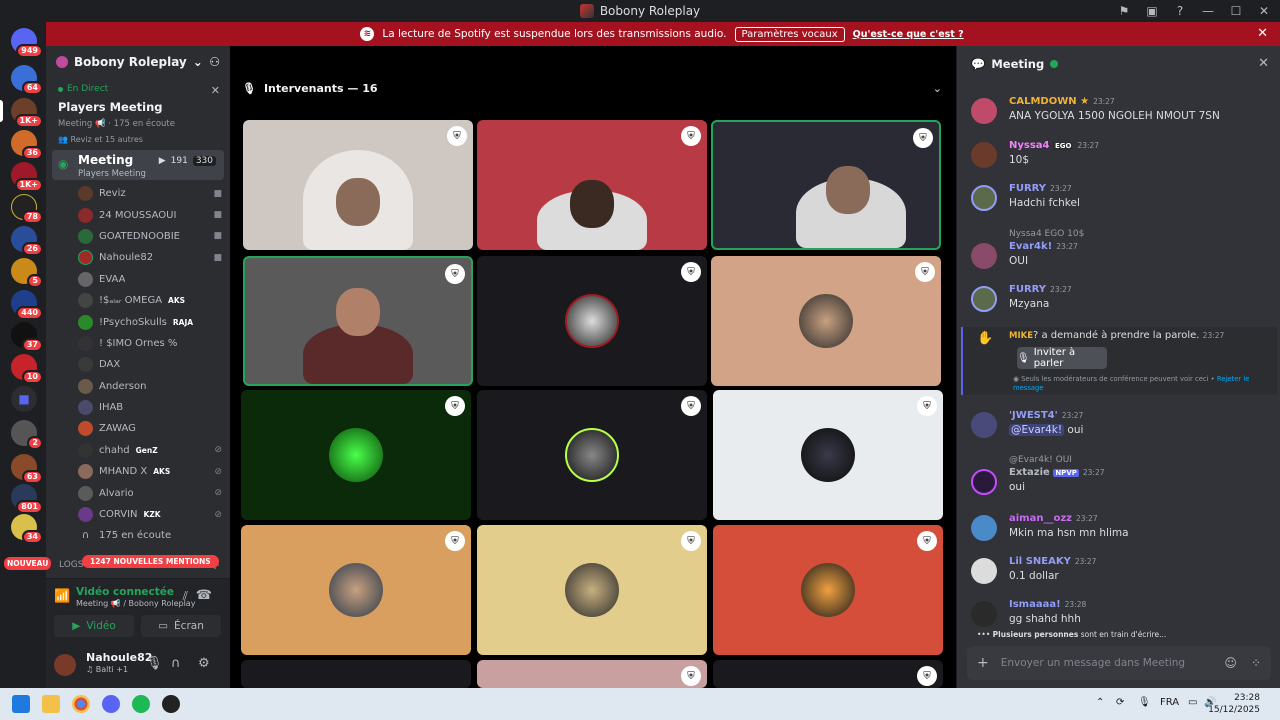  Describe the element at coordinates (1180, 11) in the screenshot. I see `help-icon: ?` at that location.